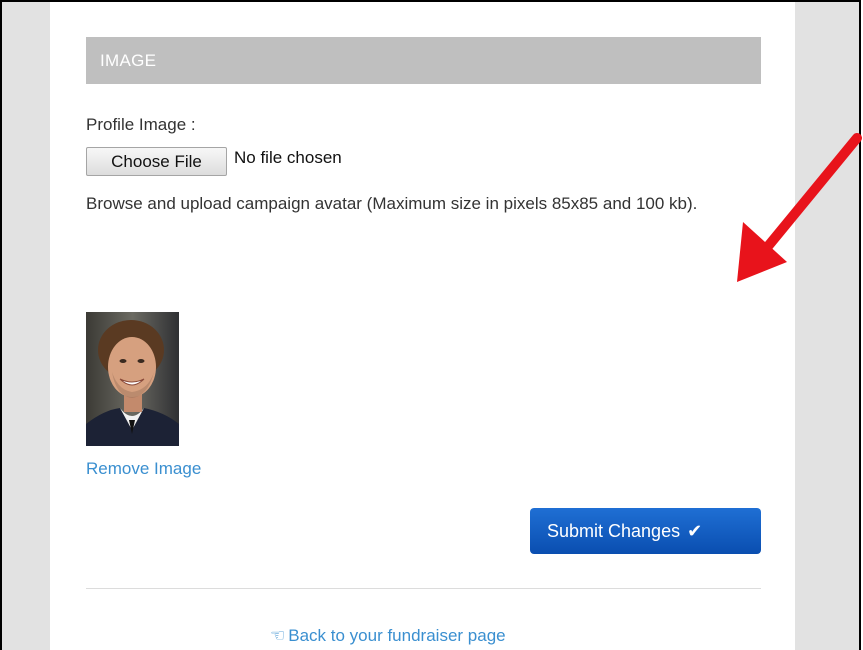 The width and height of the screenshot is (863, 650). I want to click on divider, so click(423, 588).